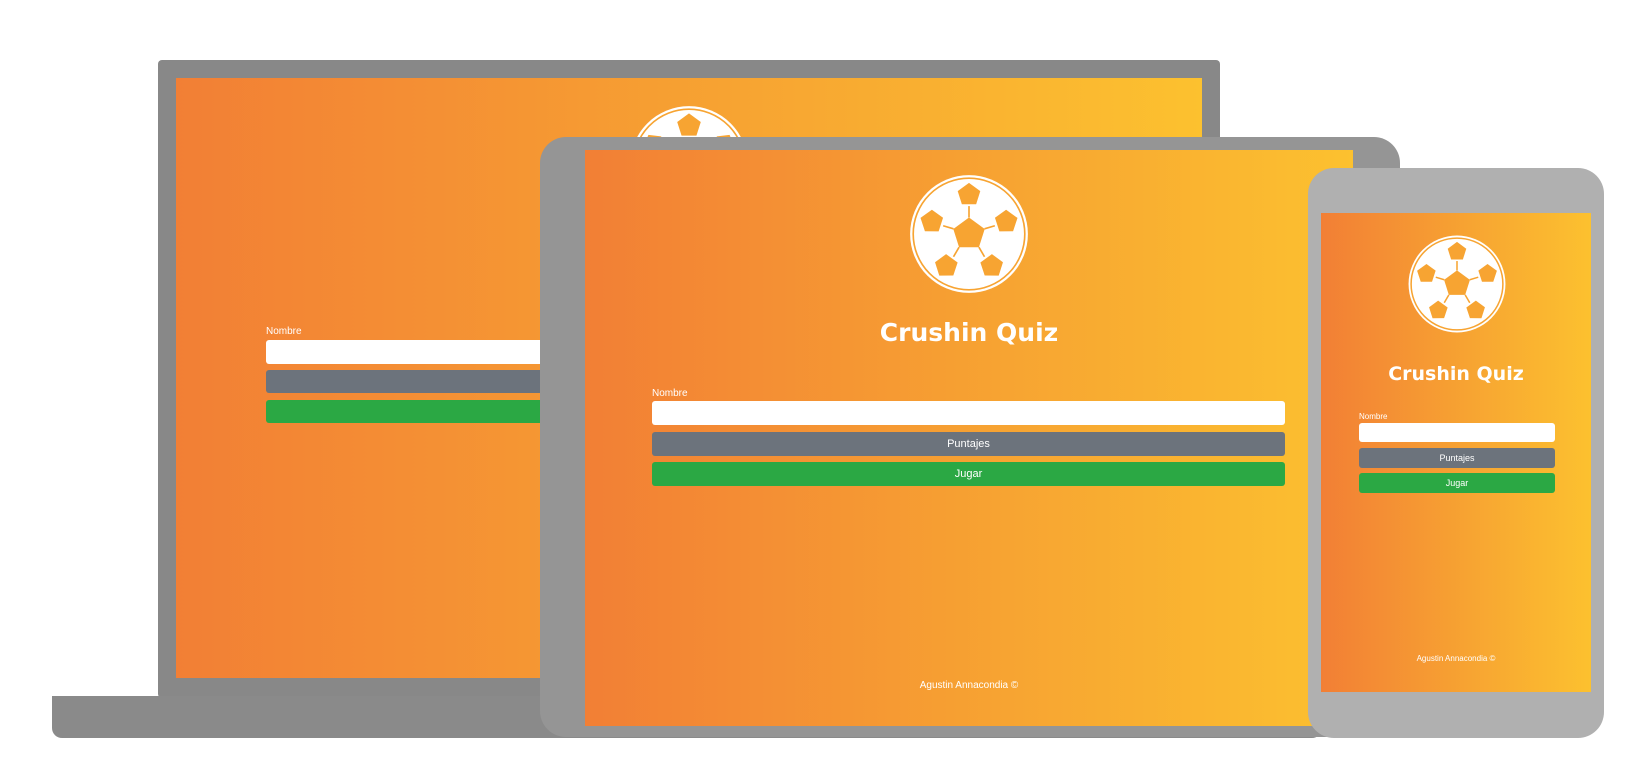 This screenshot has height=783, width=1652. I want to click on tablet-footer: Agustin Annacondia ©, so click(969, 685).